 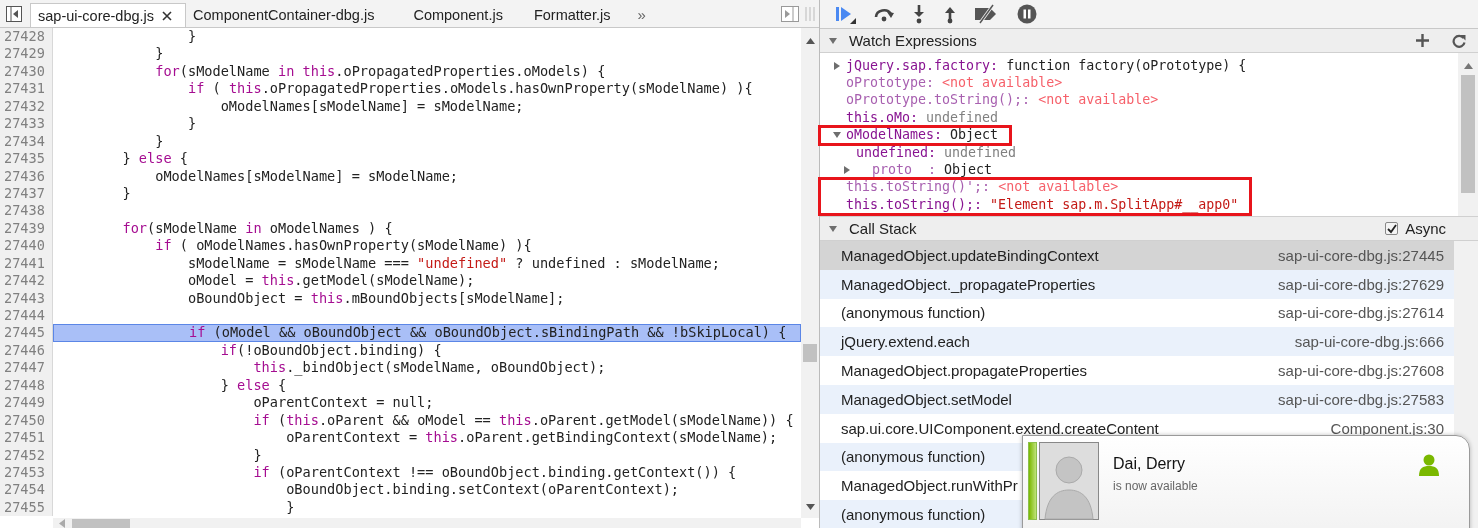 I want to click on avatar-placeholder-icon, so click(x=1069, y=481).